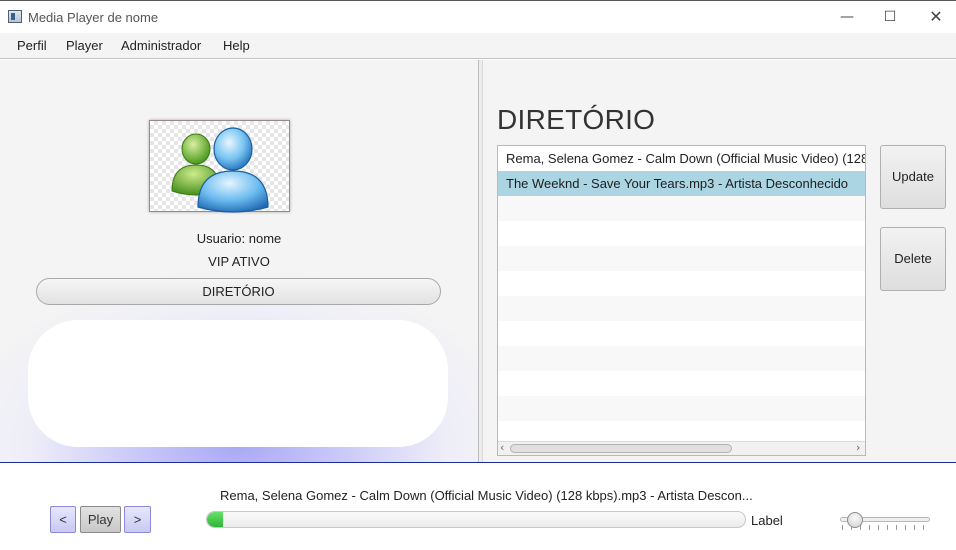 This screenshot has width=956, height=550. What do you see at coordinates (767, 520) in the screenshot?
I see `status-label: Label` at bounding box center [767, 520].